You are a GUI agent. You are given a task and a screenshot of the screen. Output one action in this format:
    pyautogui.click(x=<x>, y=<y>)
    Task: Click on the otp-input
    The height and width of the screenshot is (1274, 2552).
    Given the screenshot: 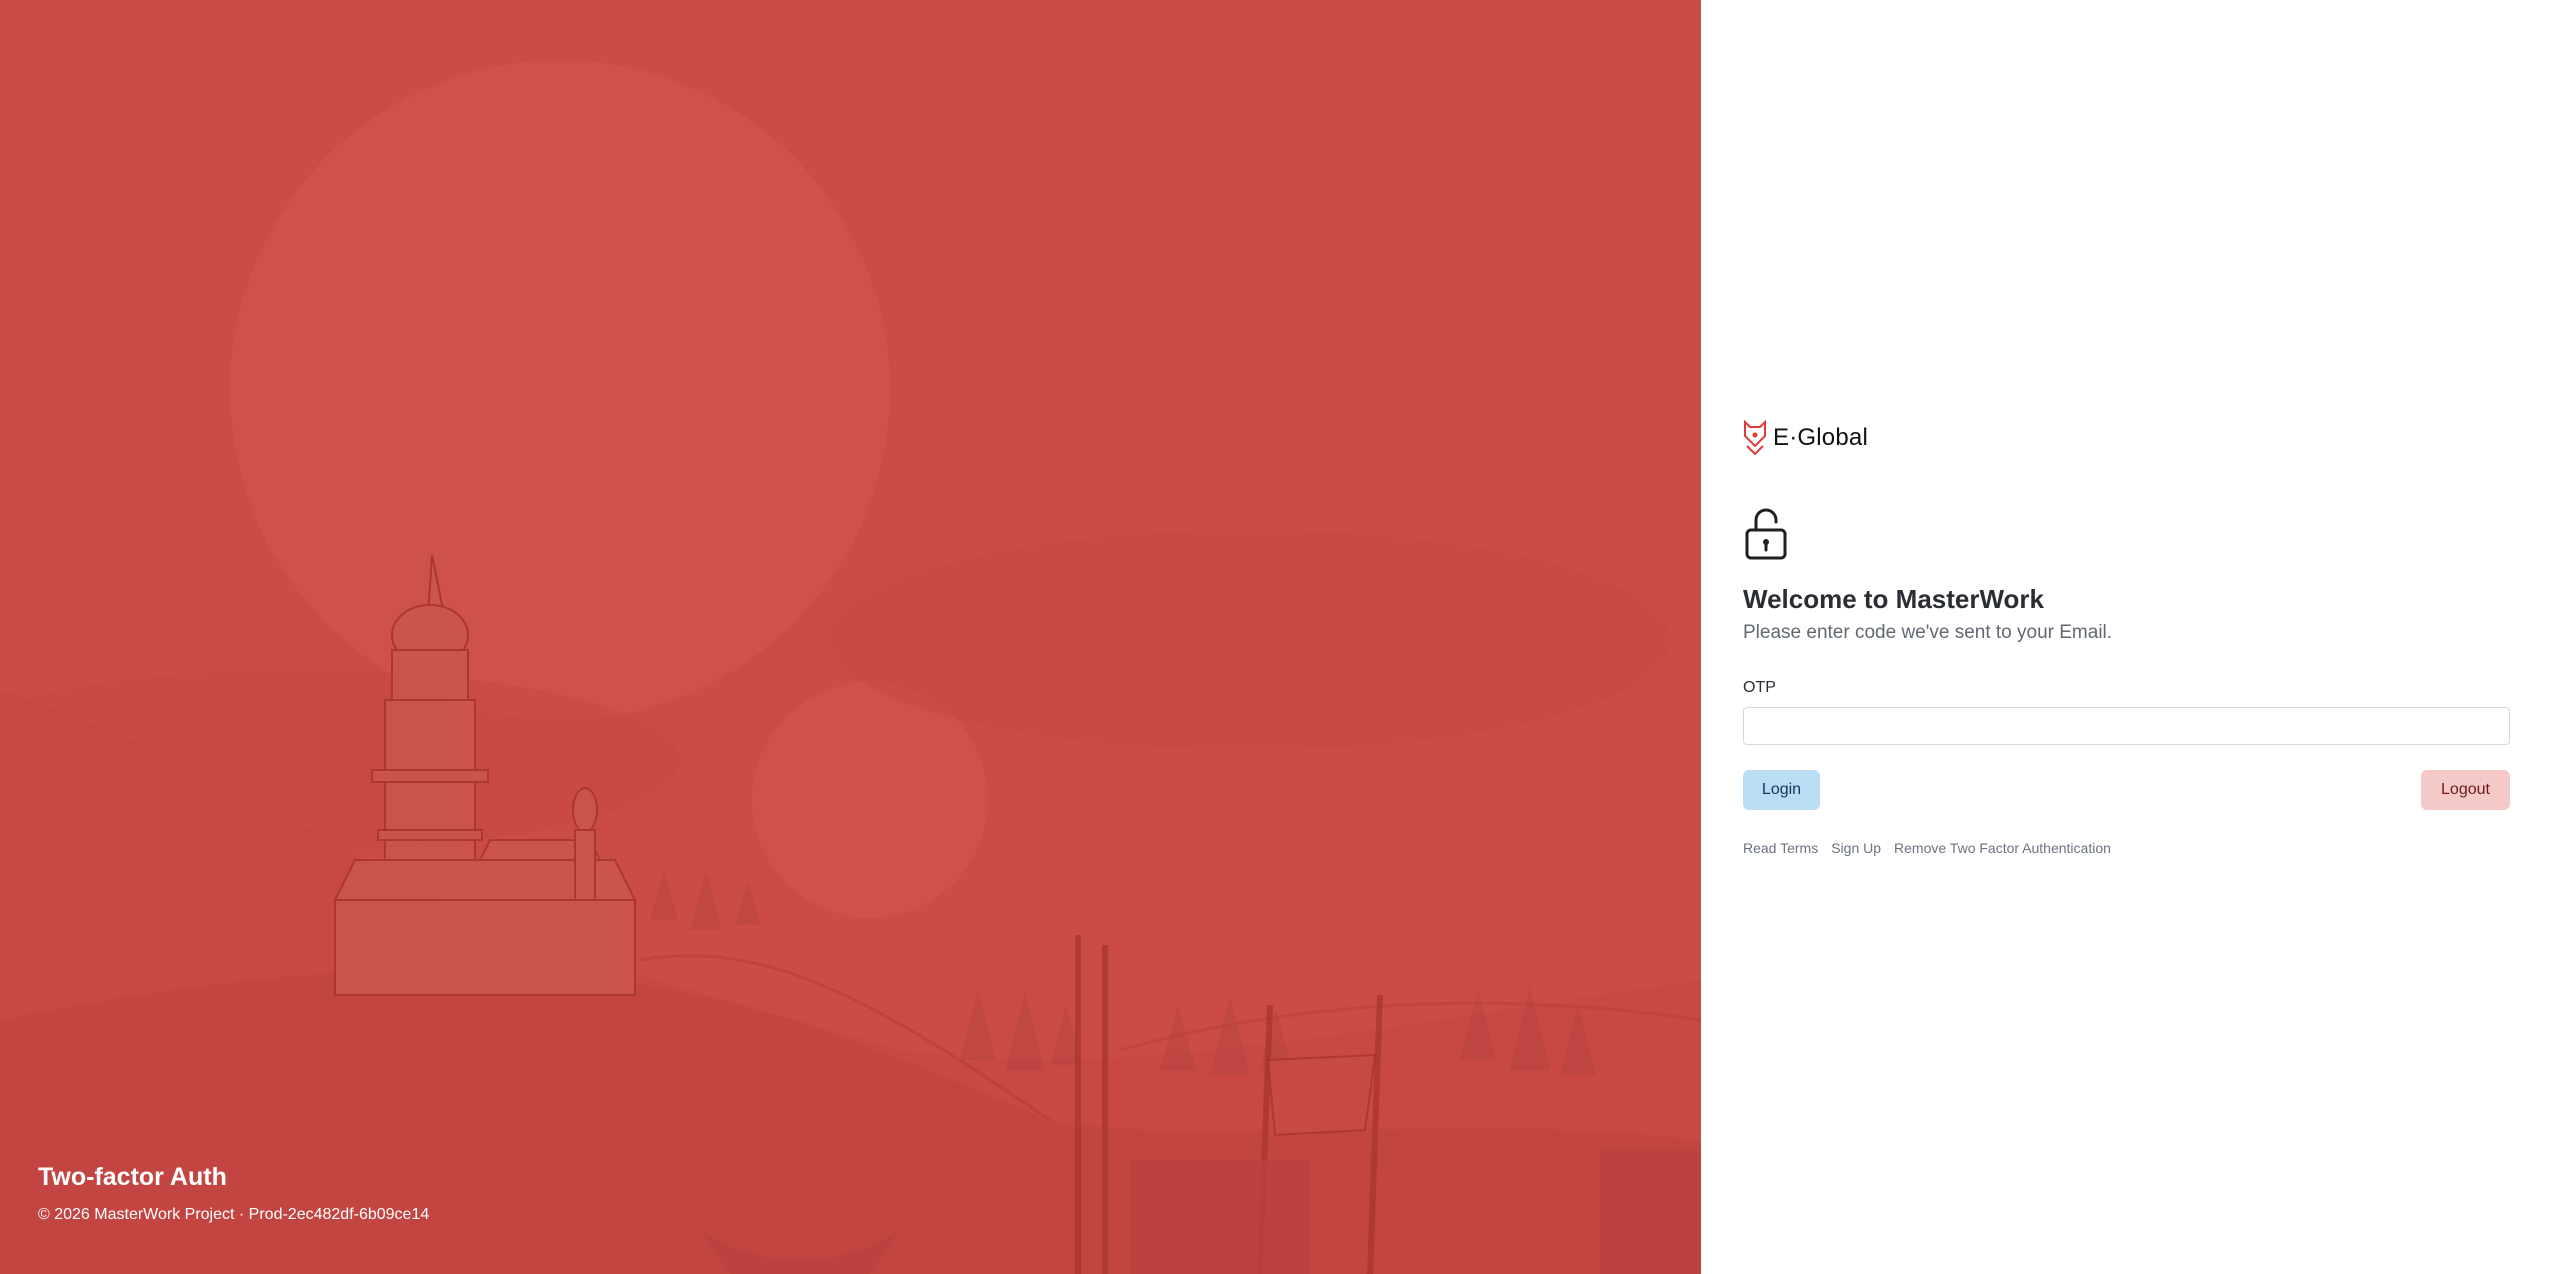 What is the action you would take?
    pyautogui.click(x=2126, y=726)
    